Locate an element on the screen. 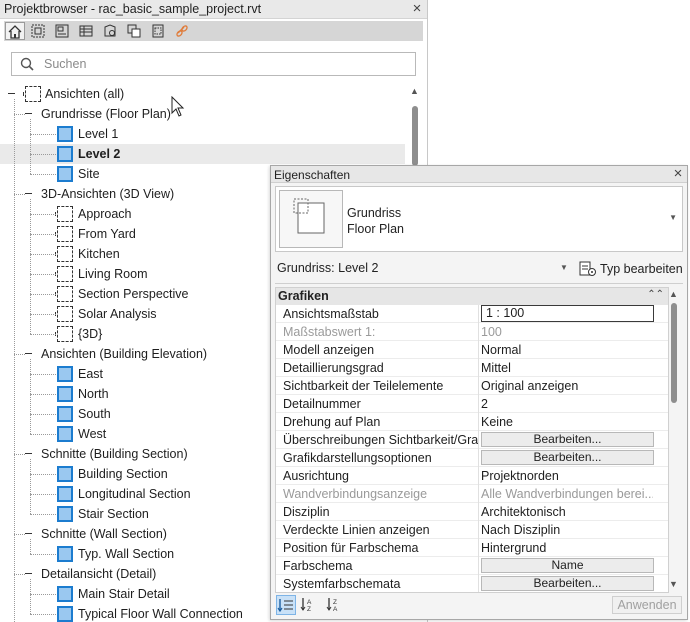  search-box is located at coordinates (213, 64).